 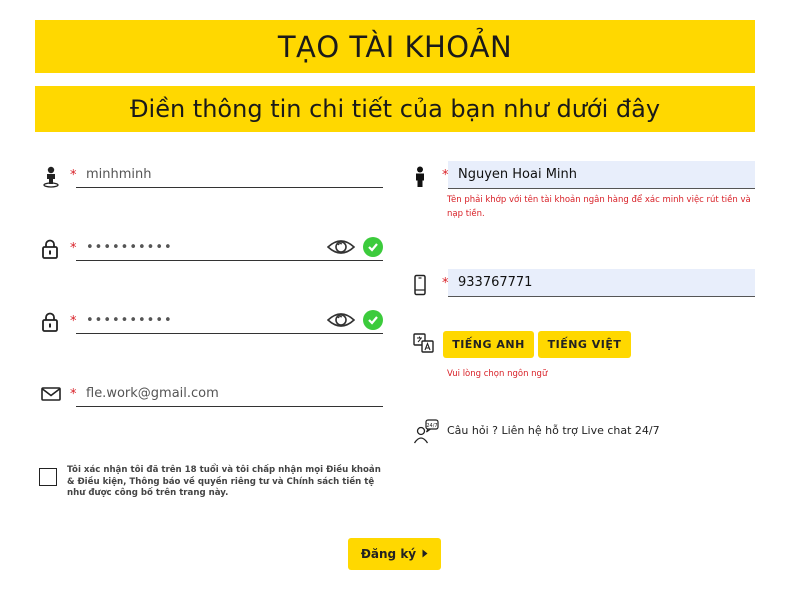 I want to click on register-button: Đăng ký, so click(x=394, y=554).